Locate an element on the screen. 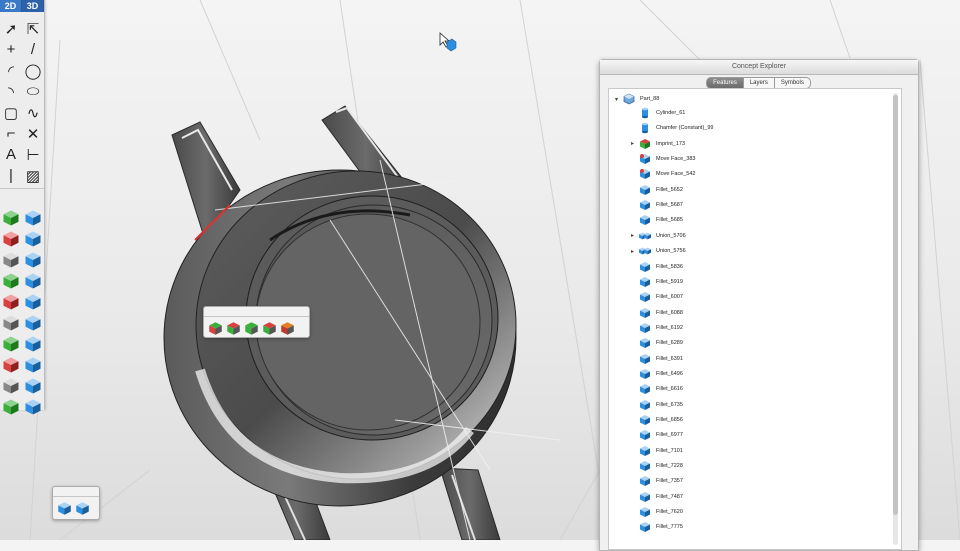 The width and height of the screenshot is (960, 551). view-cube-icon is located at coordinates (33, 385).